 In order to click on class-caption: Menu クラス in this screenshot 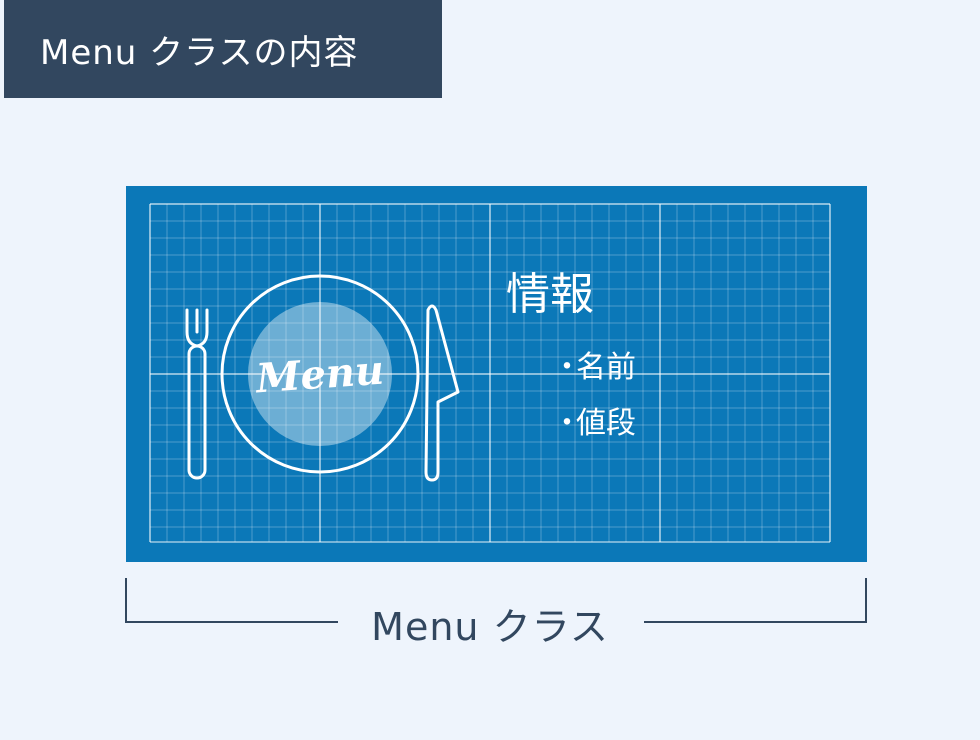, I will do `click(490, 627)`.